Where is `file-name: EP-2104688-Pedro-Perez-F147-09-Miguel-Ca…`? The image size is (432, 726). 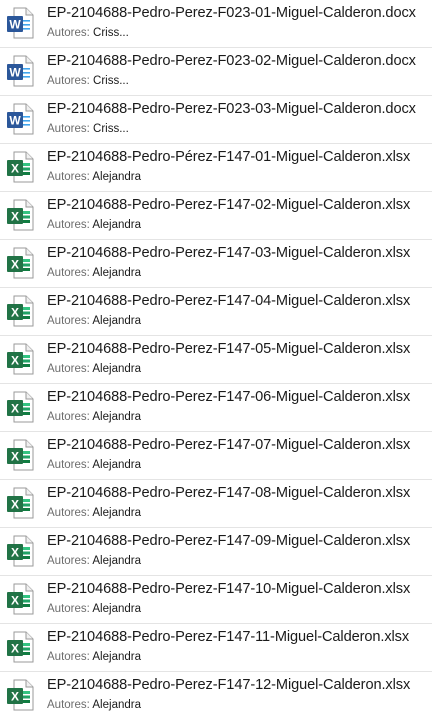
file-name: EP-2104688-Pedro-Perez-F147-09-Miguel-Ca… is located at coordinates (229, 541).